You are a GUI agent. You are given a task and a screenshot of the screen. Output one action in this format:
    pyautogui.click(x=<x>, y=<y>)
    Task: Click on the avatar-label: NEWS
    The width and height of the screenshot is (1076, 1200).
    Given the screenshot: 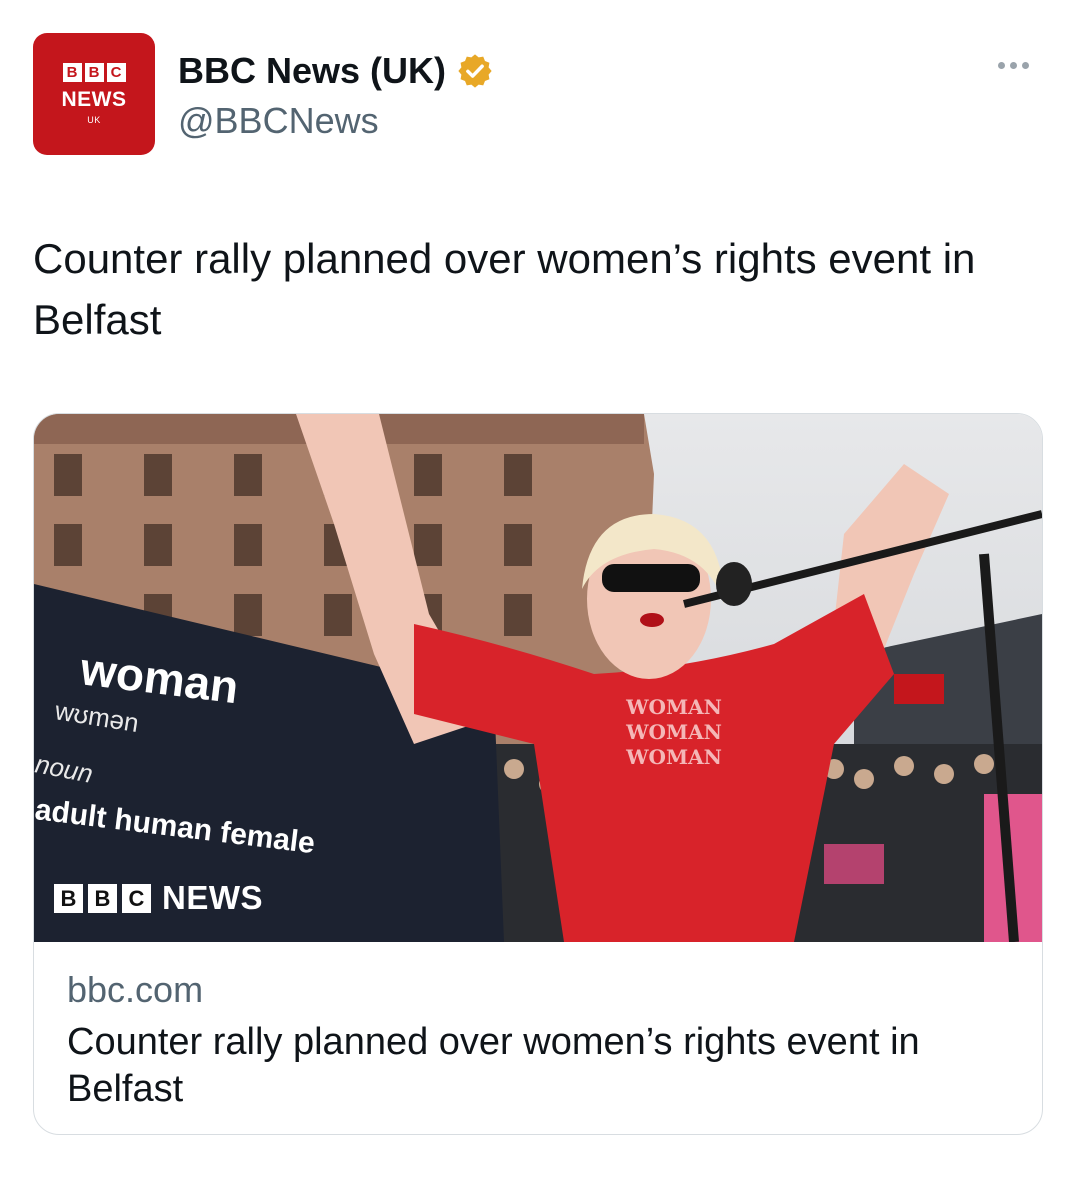 What is the action you would take?
    pyautogui.click(x=94, y=99)
    